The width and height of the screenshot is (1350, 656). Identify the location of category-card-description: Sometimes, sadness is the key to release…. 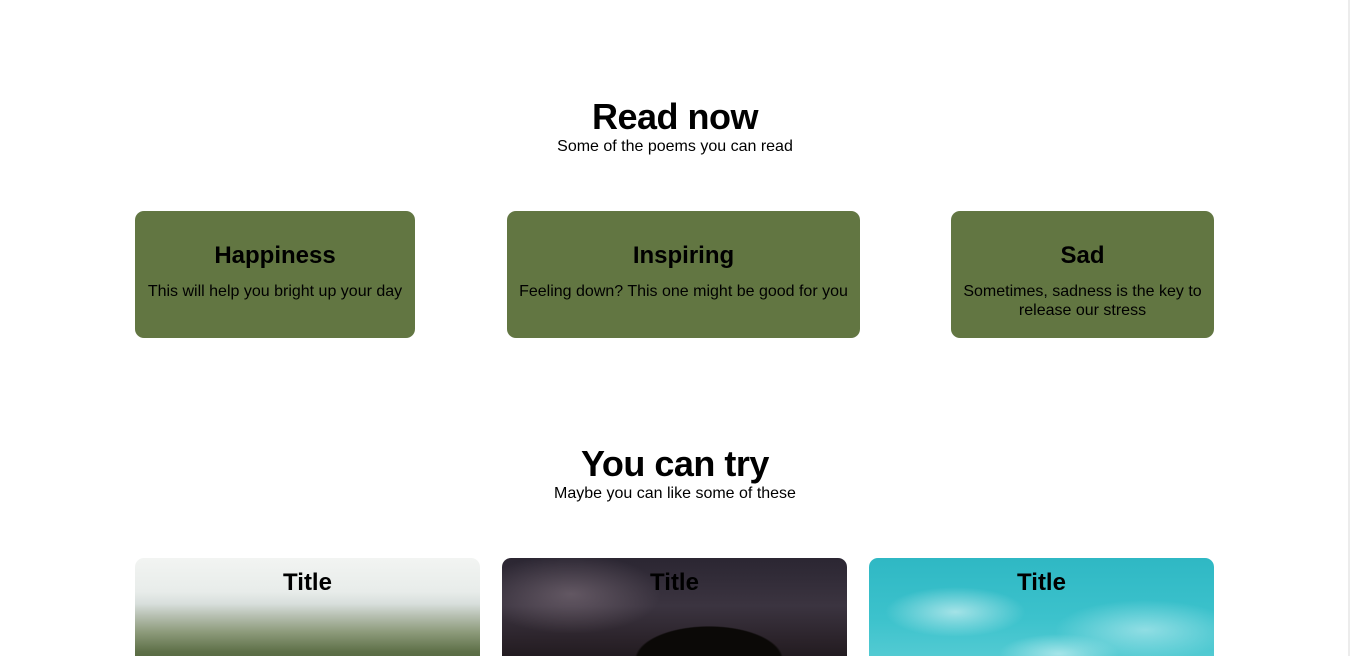
(1082, 301).